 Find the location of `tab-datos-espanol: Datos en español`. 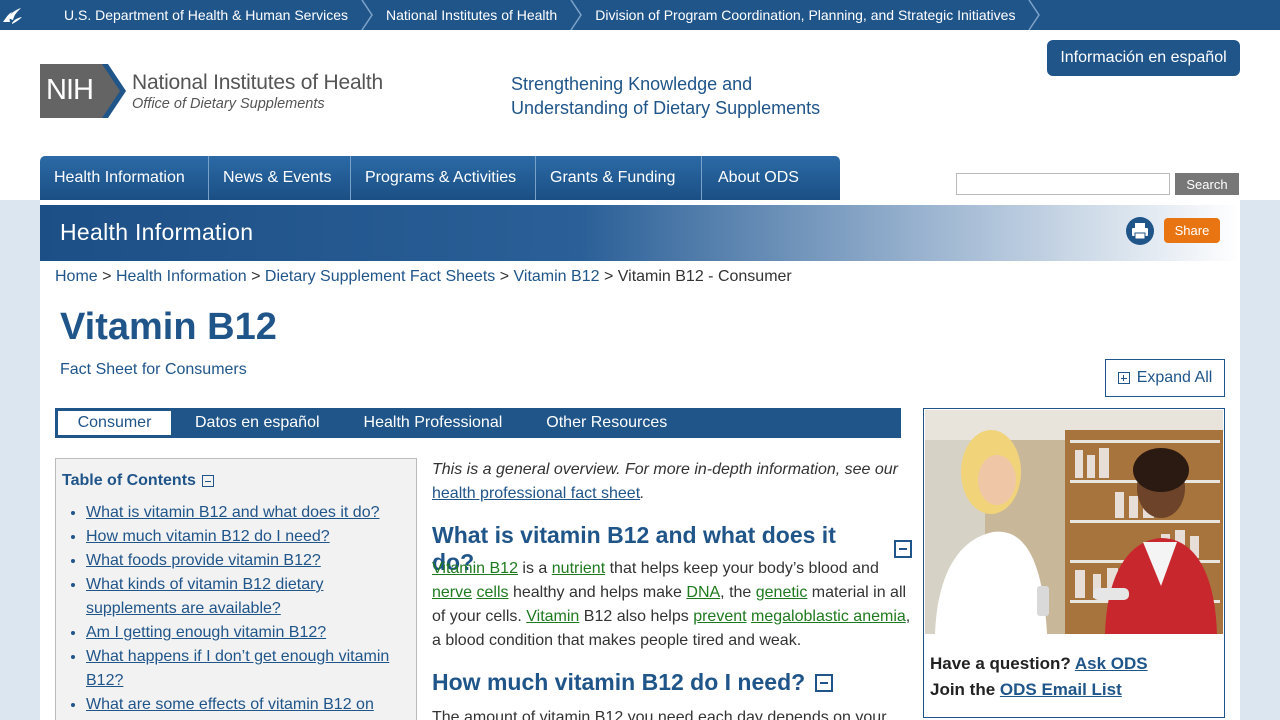

tab-datos-espanol: Datos en español is located at coordinates (257, 423).